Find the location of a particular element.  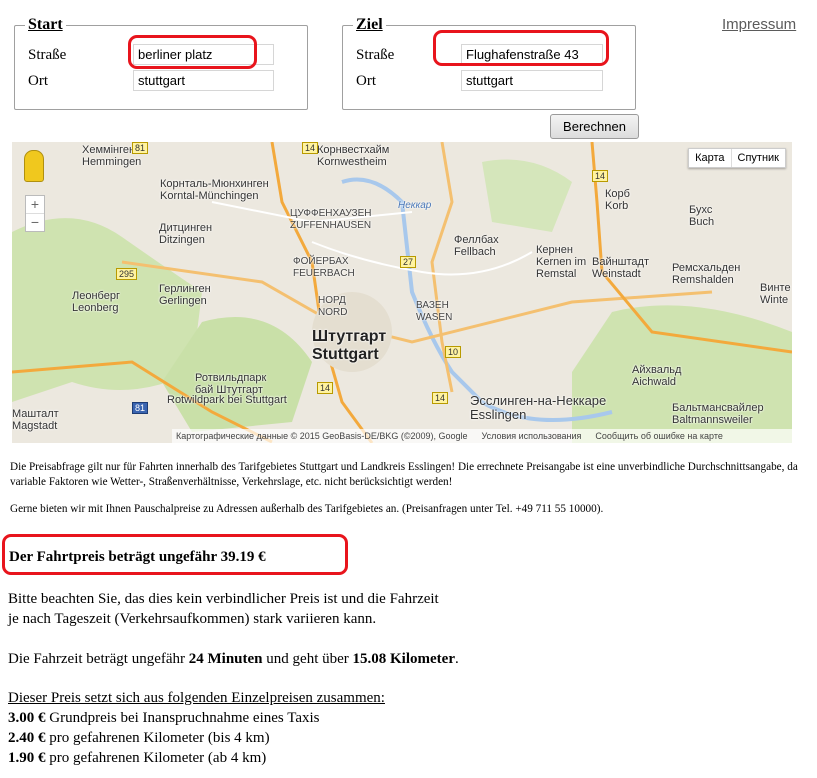

start-city-label: Ort is located at coordinates (38, 81).